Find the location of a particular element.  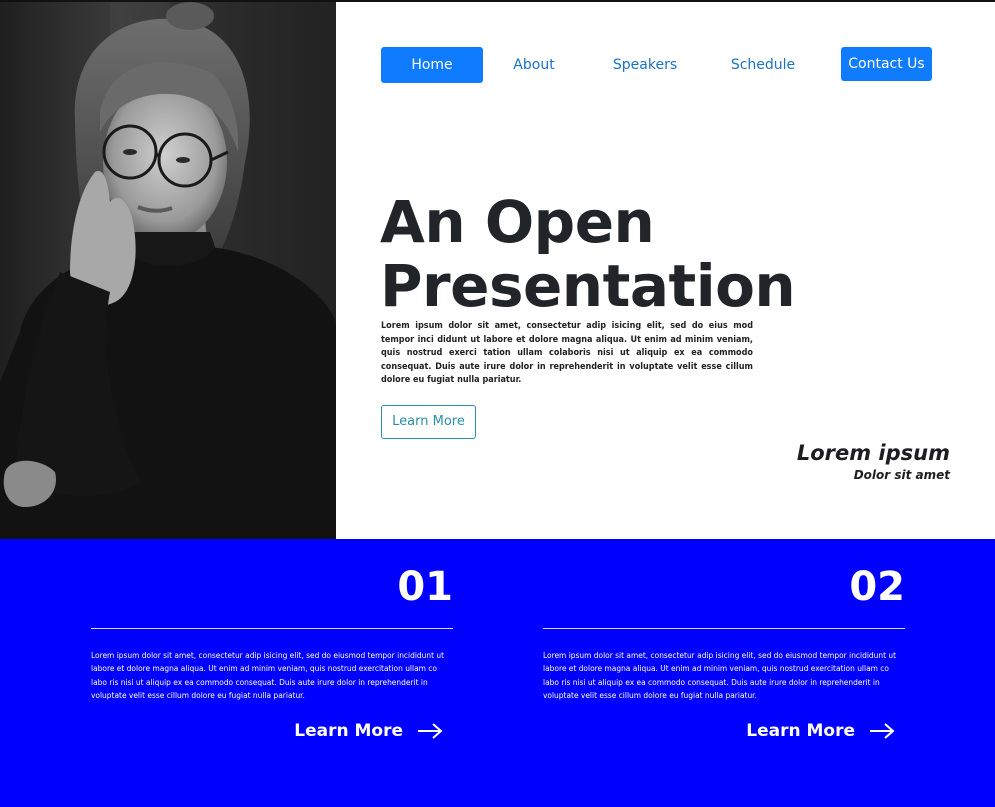

nav-speakers-link: Speakers is located at coordinates (645, 65).